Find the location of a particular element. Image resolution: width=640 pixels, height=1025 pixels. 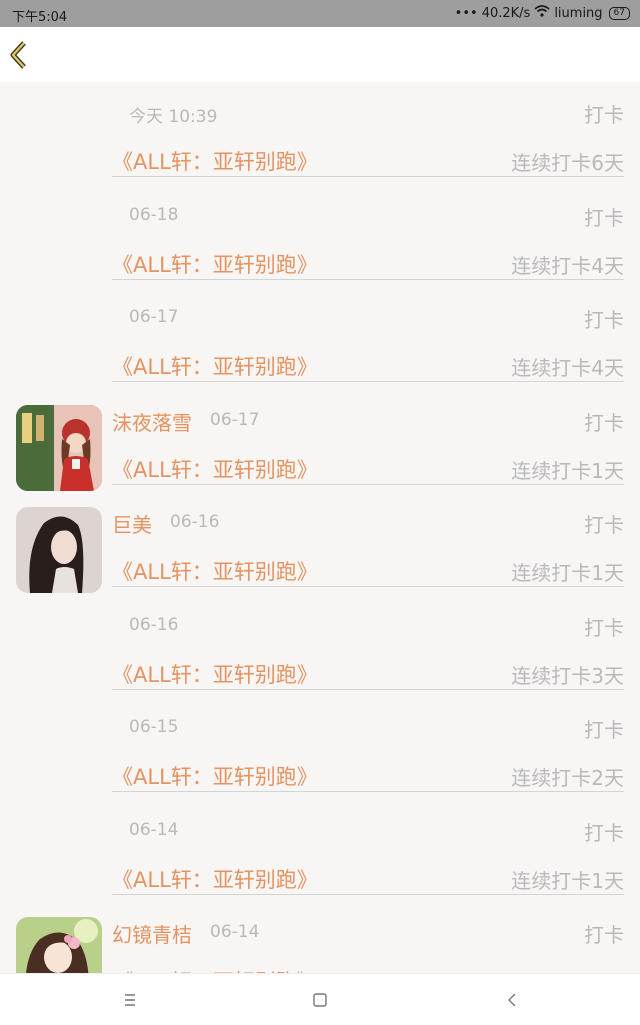

menu-button is located at coordinates (130, 1000).